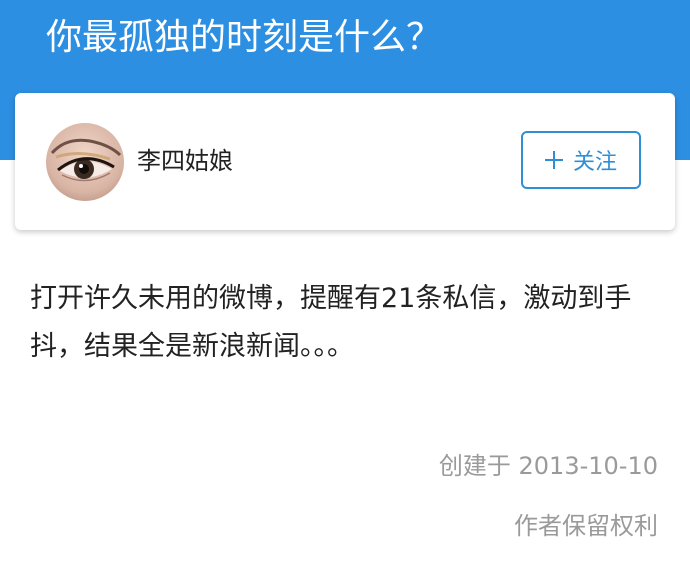 This screenshot has width=690, height=570. Describe the element at coordinates (548, 466) in the screenshot. I see `created-date: 创建于 2013-10-10` at that location.